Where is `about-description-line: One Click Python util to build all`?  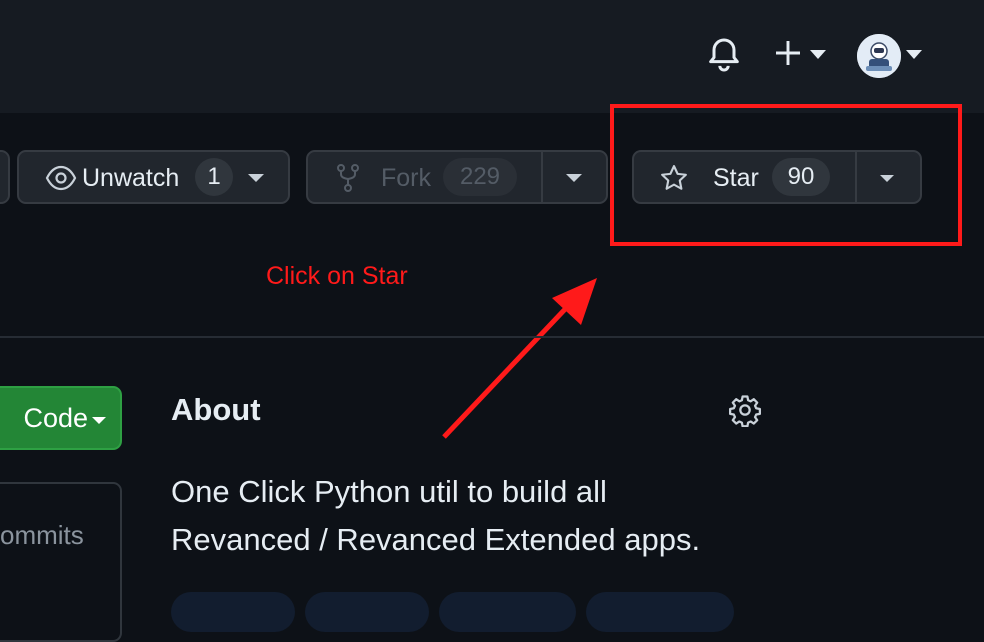 about-description-line: One Click Python util to build all is located at coordinates (389, 491).